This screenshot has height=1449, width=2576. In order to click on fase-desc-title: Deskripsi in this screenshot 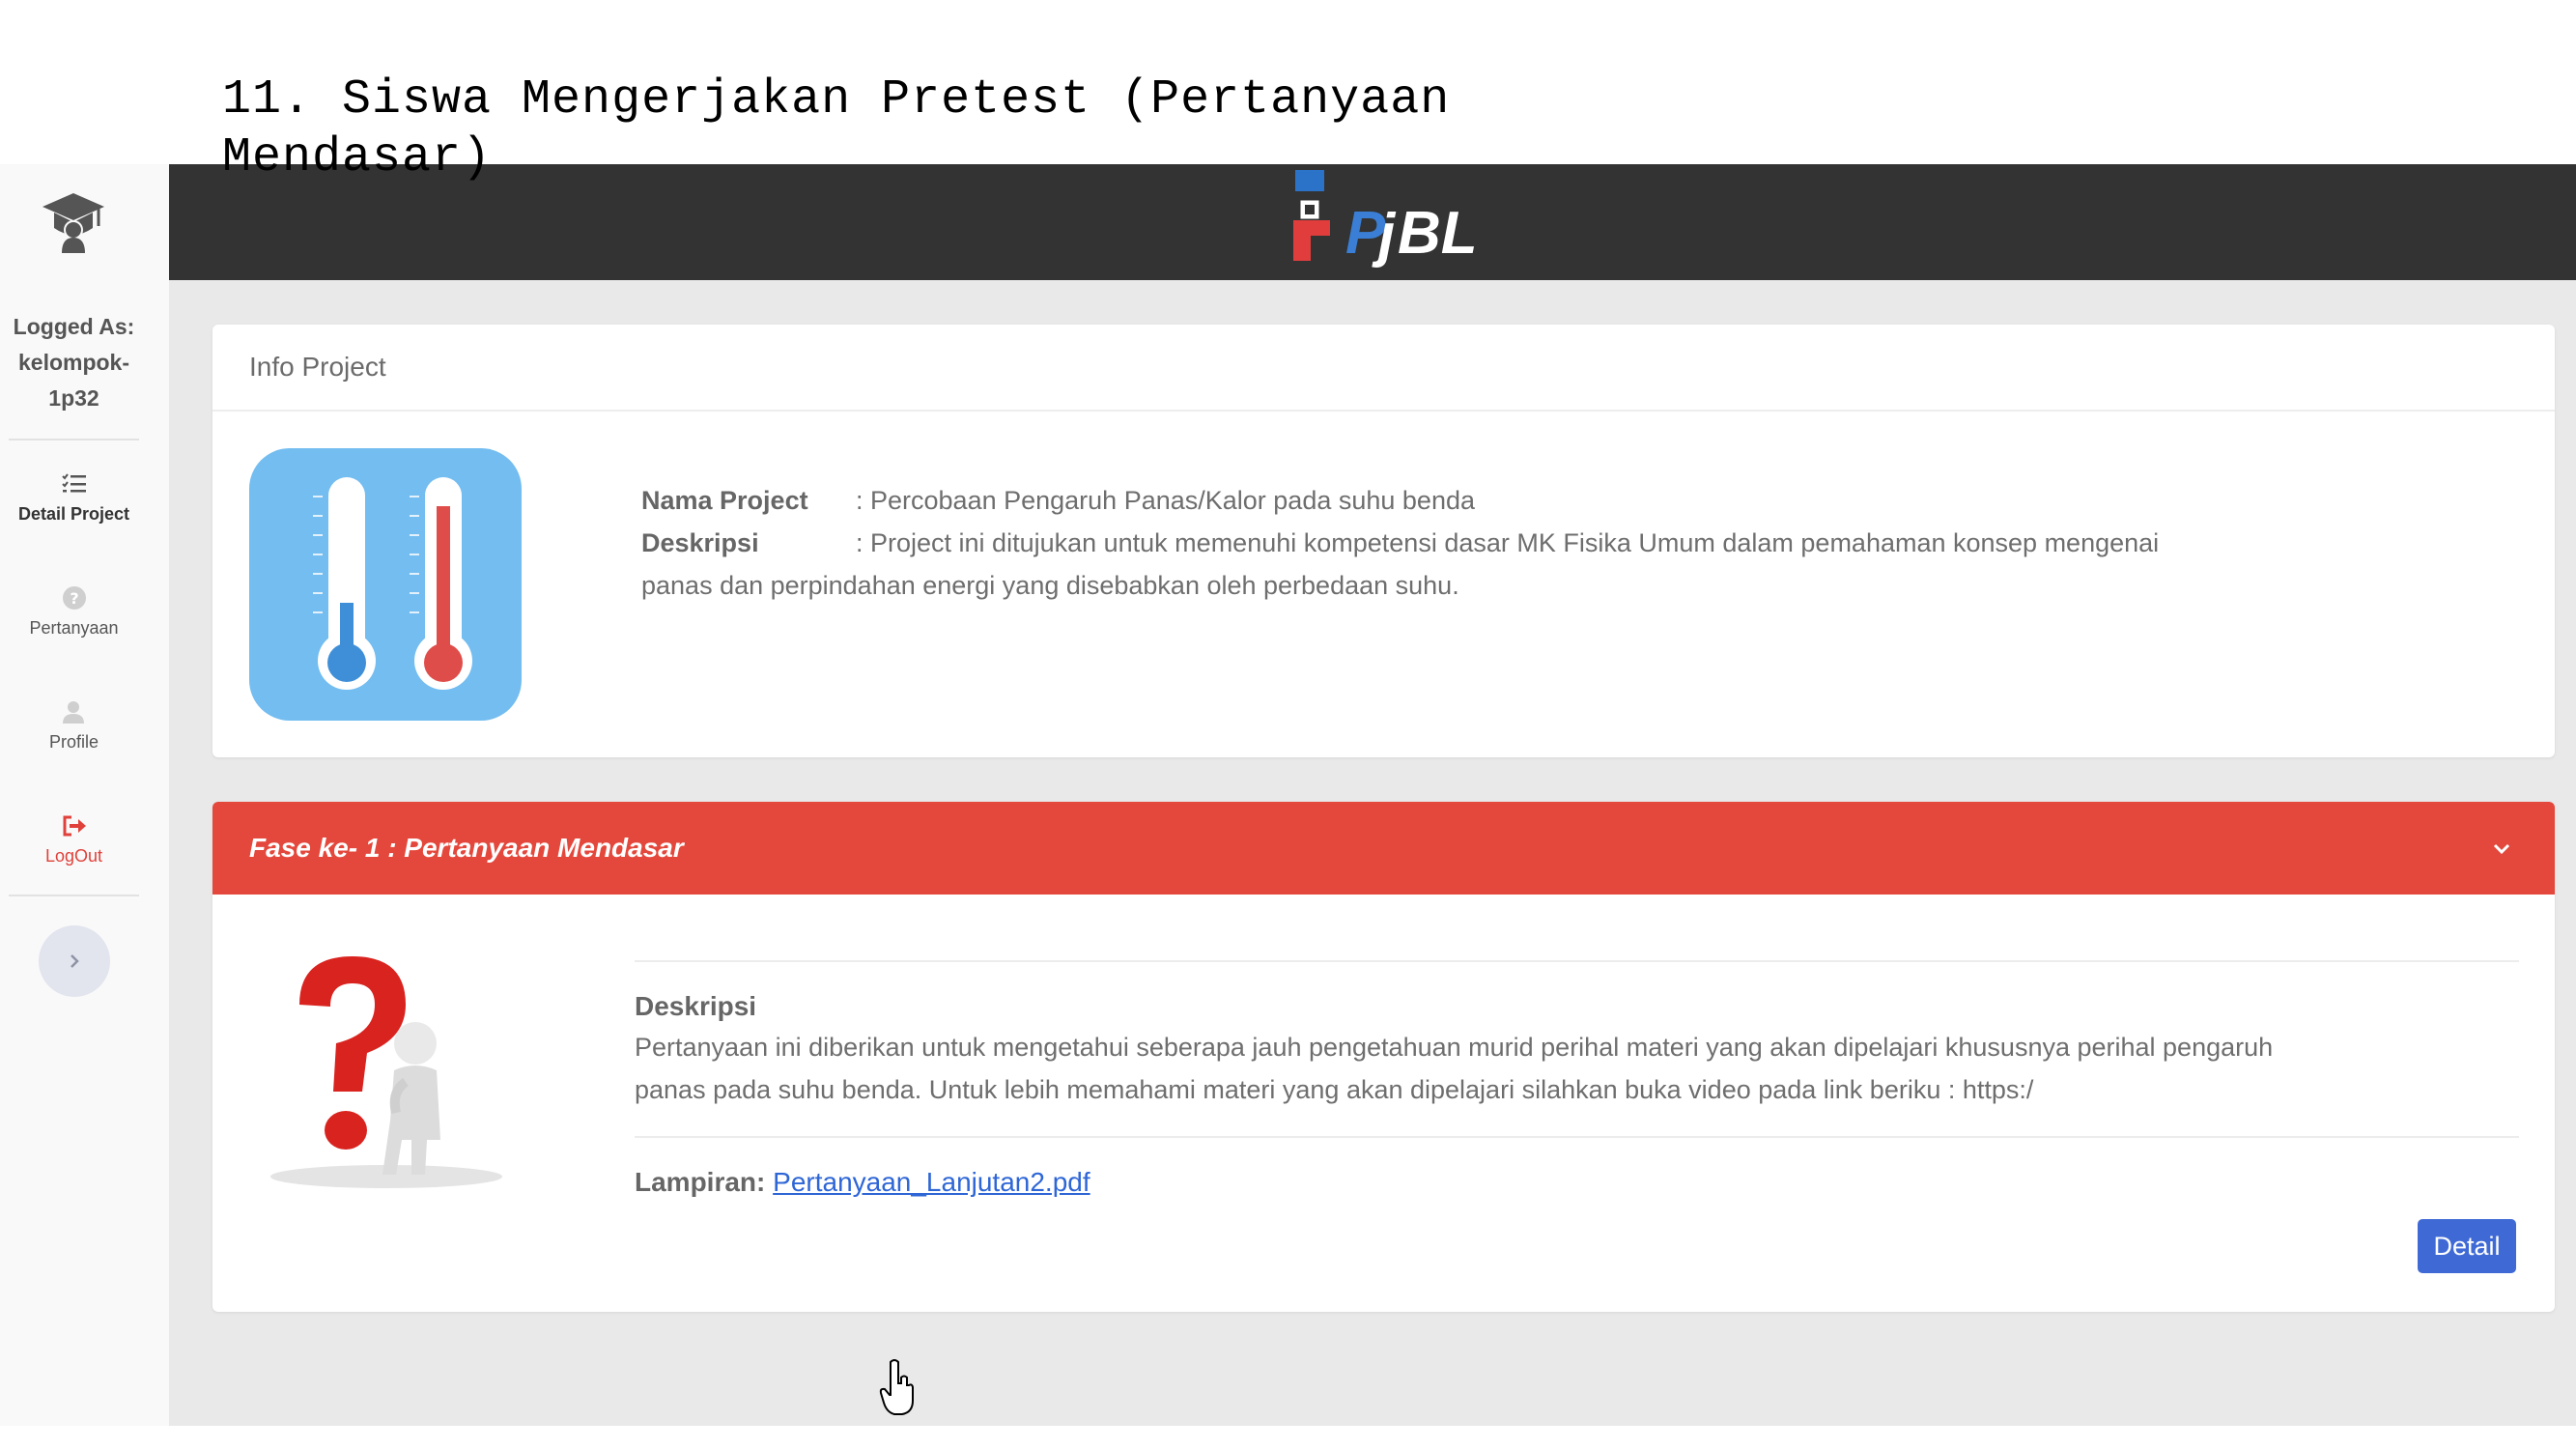, I will do `click(696, 1006)`.